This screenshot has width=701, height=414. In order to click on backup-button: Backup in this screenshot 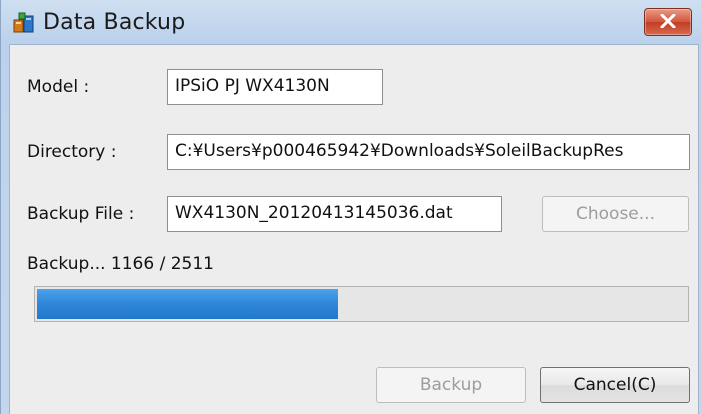, I will do `click(451, 385)`.